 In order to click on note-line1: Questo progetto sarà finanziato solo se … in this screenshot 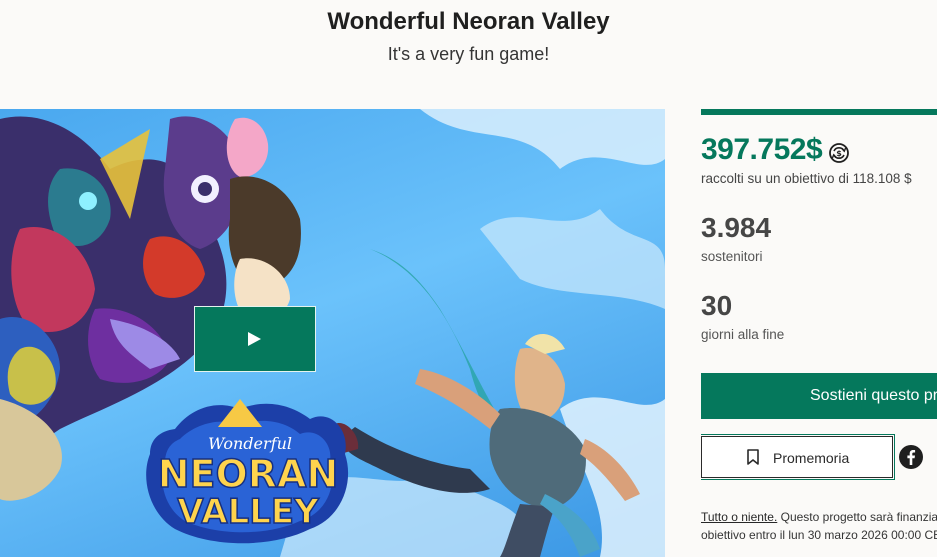, I will do `click(858, 517)`.